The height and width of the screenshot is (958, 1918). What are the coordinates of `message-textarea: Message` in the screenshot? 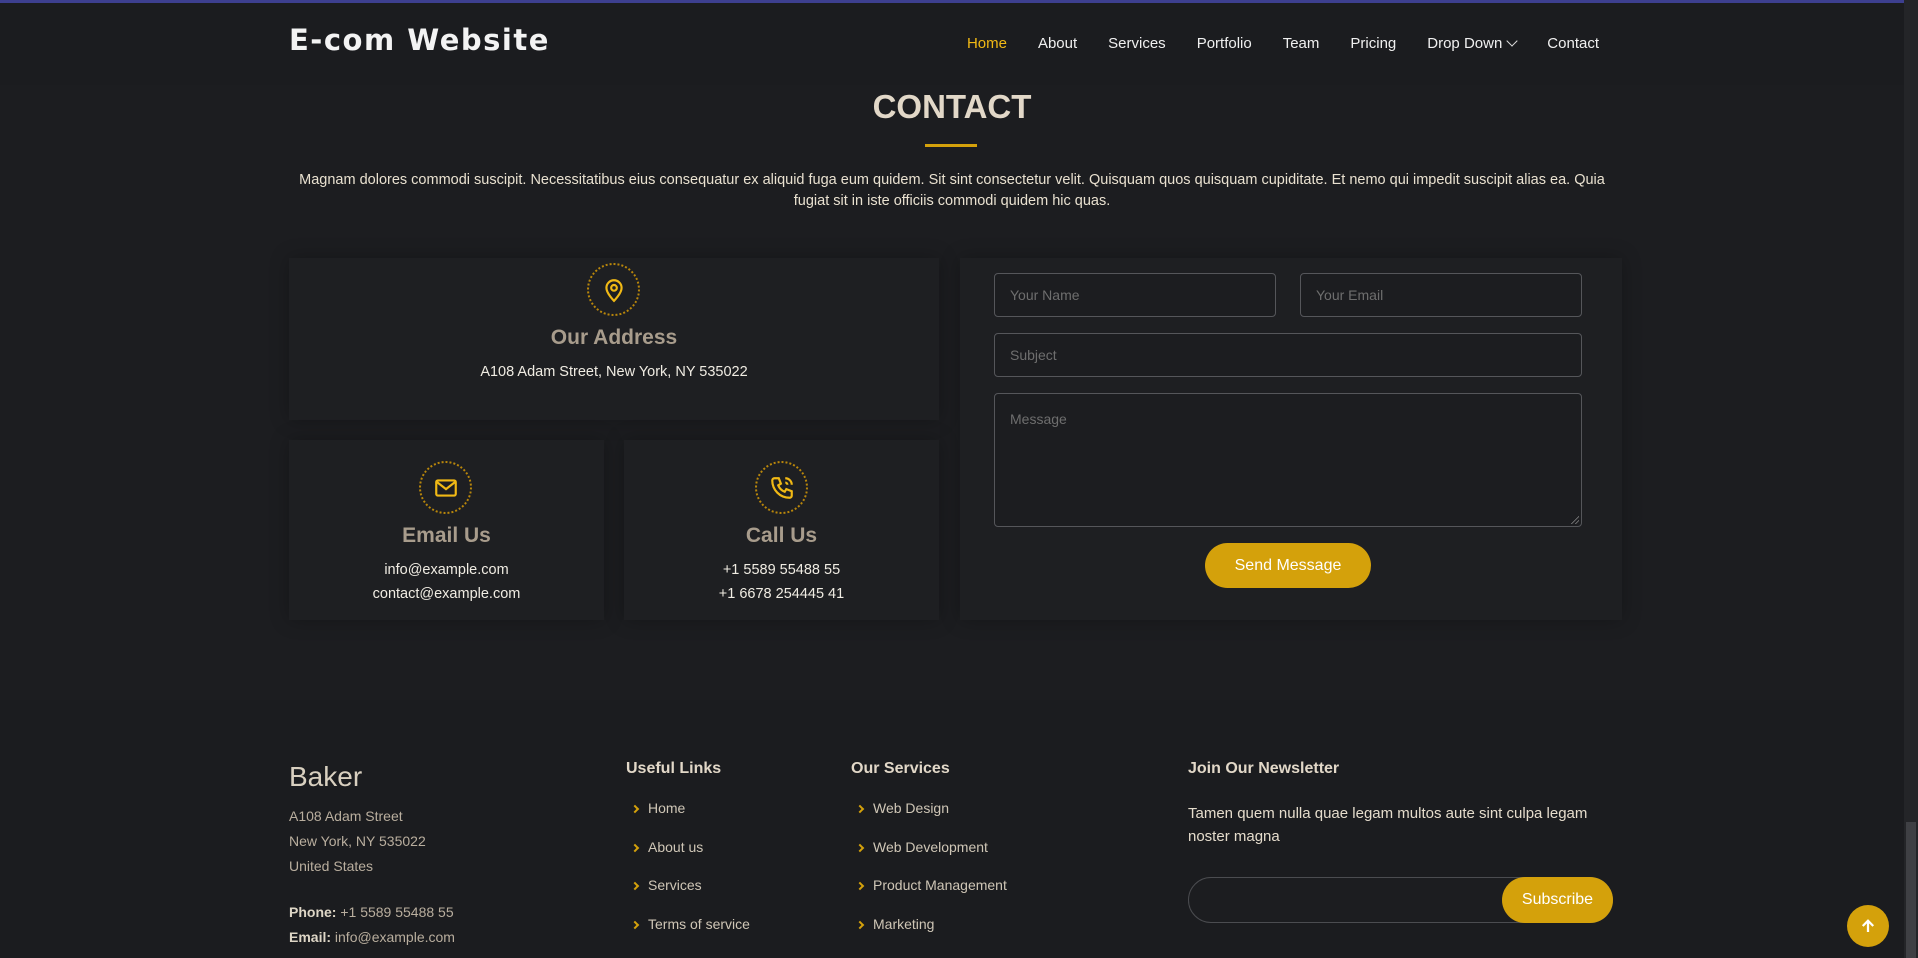 It's located at (1288, 460).